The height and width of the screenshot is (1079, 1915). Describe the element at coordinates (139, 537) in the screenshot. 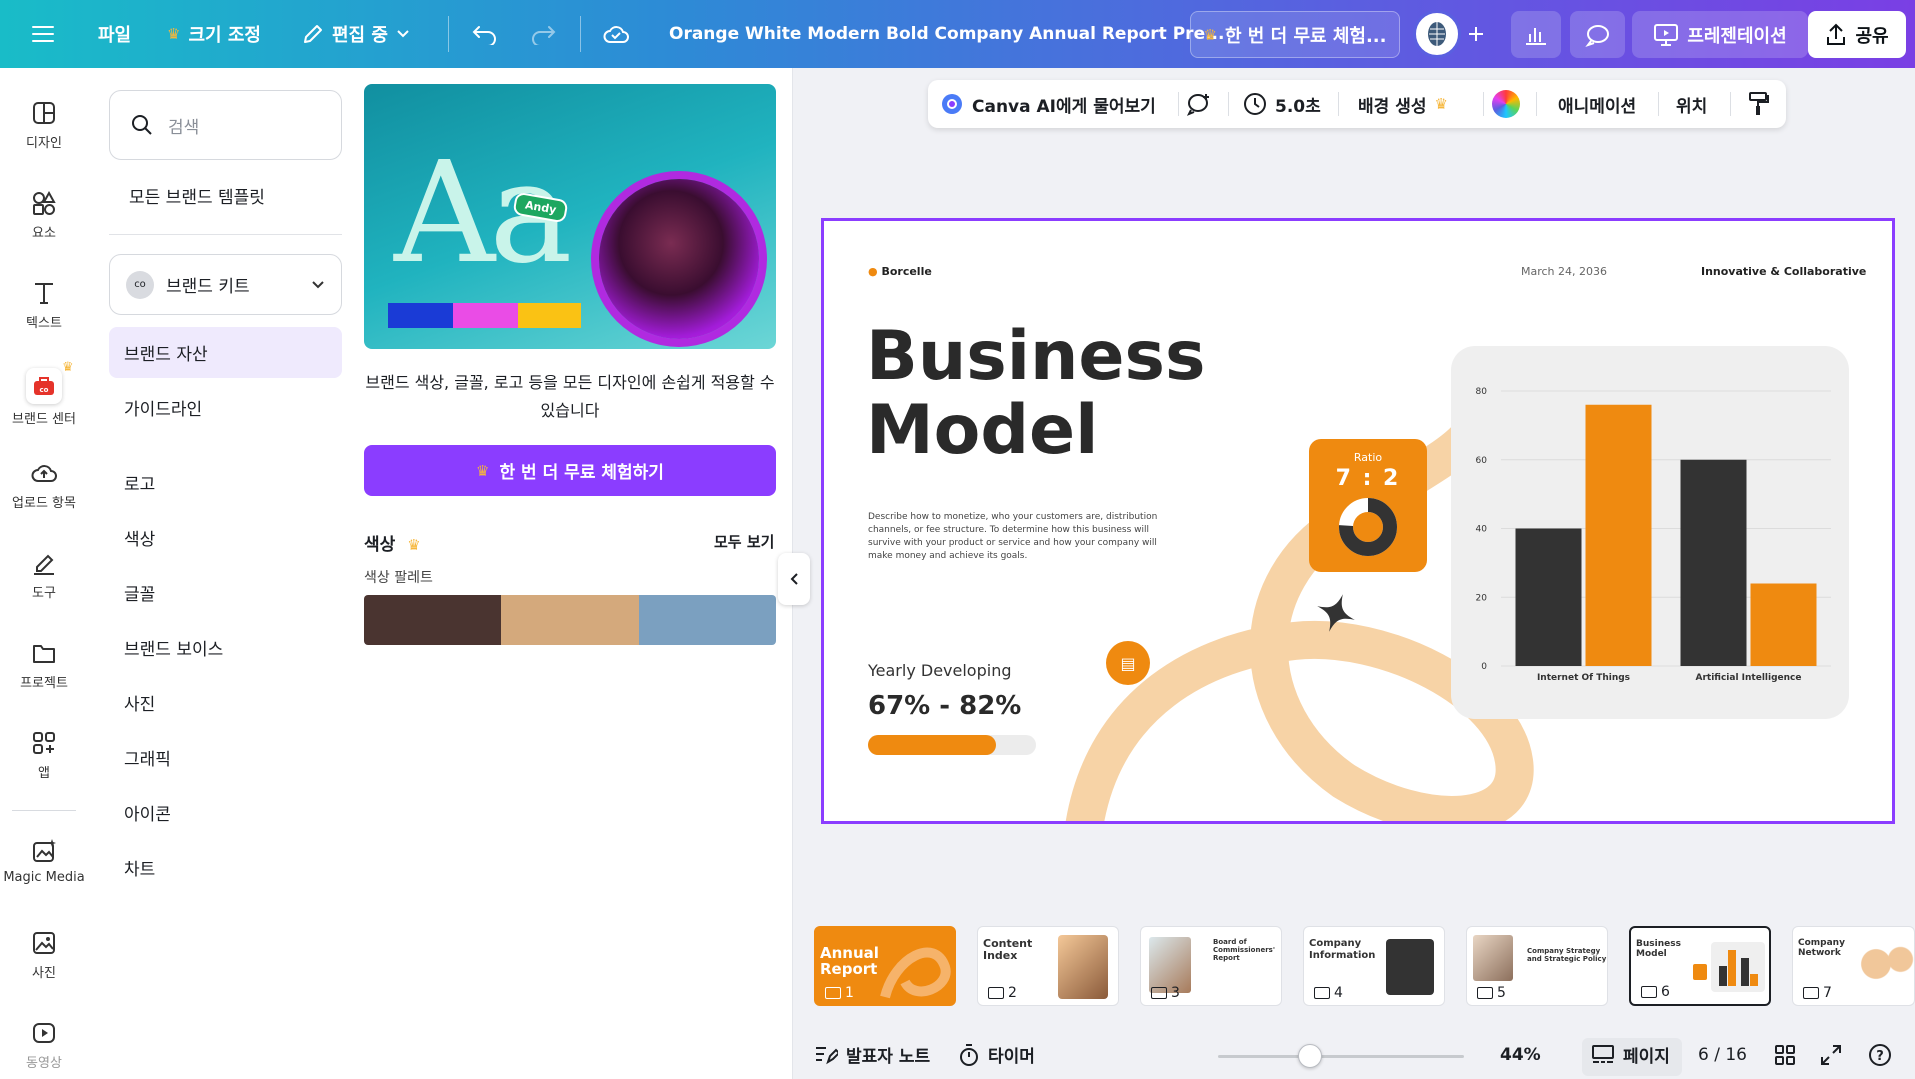

I see `nav-item-colors: 색상` at that location.